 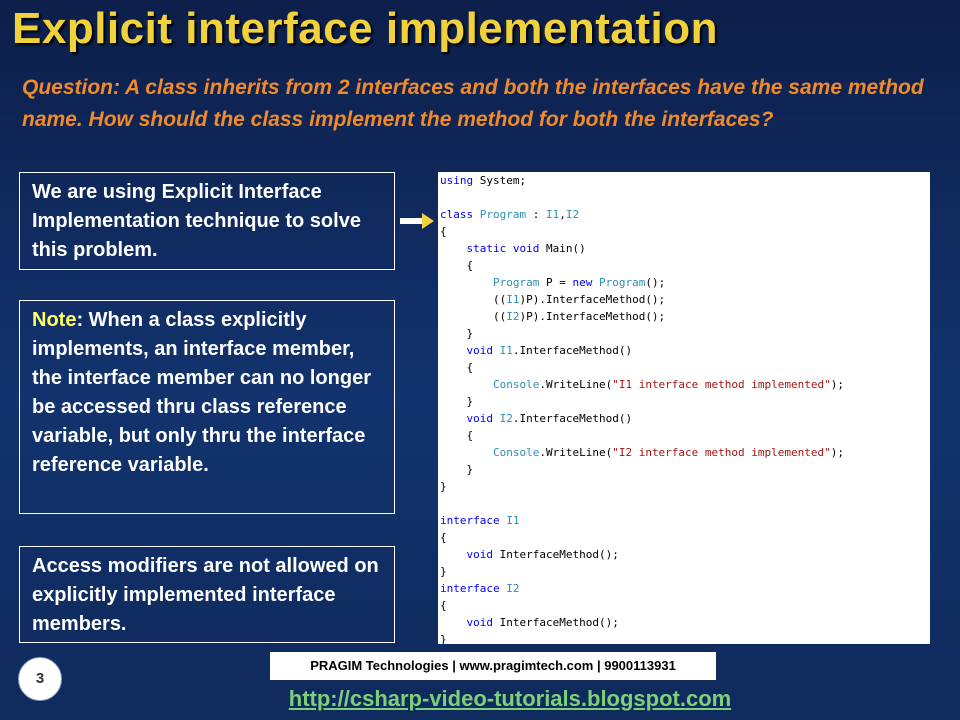 What do you see at coordinates (480, 520) in the screenshot?
I see `code-line: interface I1` at bounding box center [480, 520].